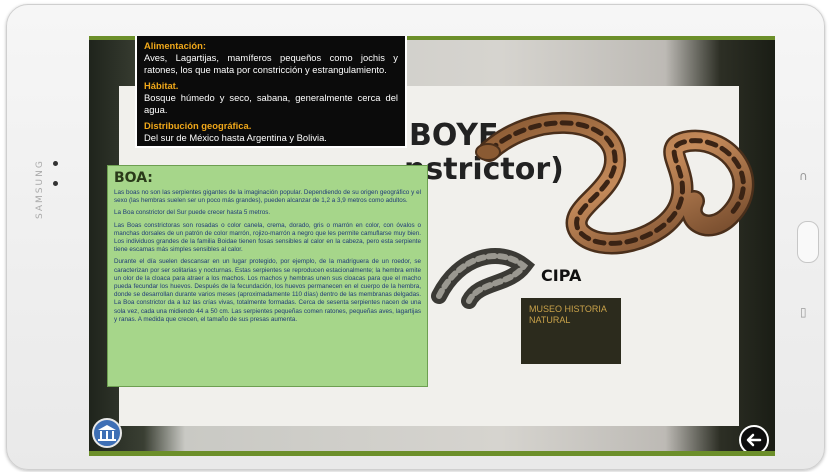  Describe the element at coordinates (803, 176) in the screenshot. I see `recent-apps-icon: ∩` at that location.